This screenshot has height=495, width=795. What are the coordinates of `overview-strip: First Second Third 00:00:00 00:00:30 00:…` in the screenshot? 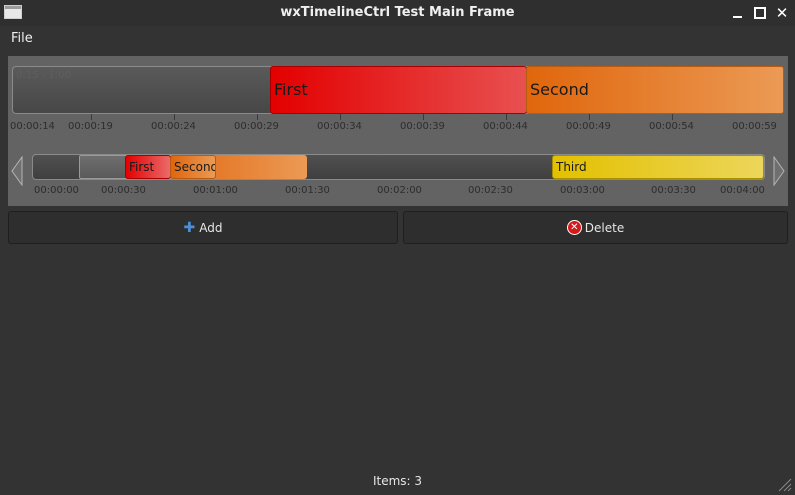 It's located at (398, 175).